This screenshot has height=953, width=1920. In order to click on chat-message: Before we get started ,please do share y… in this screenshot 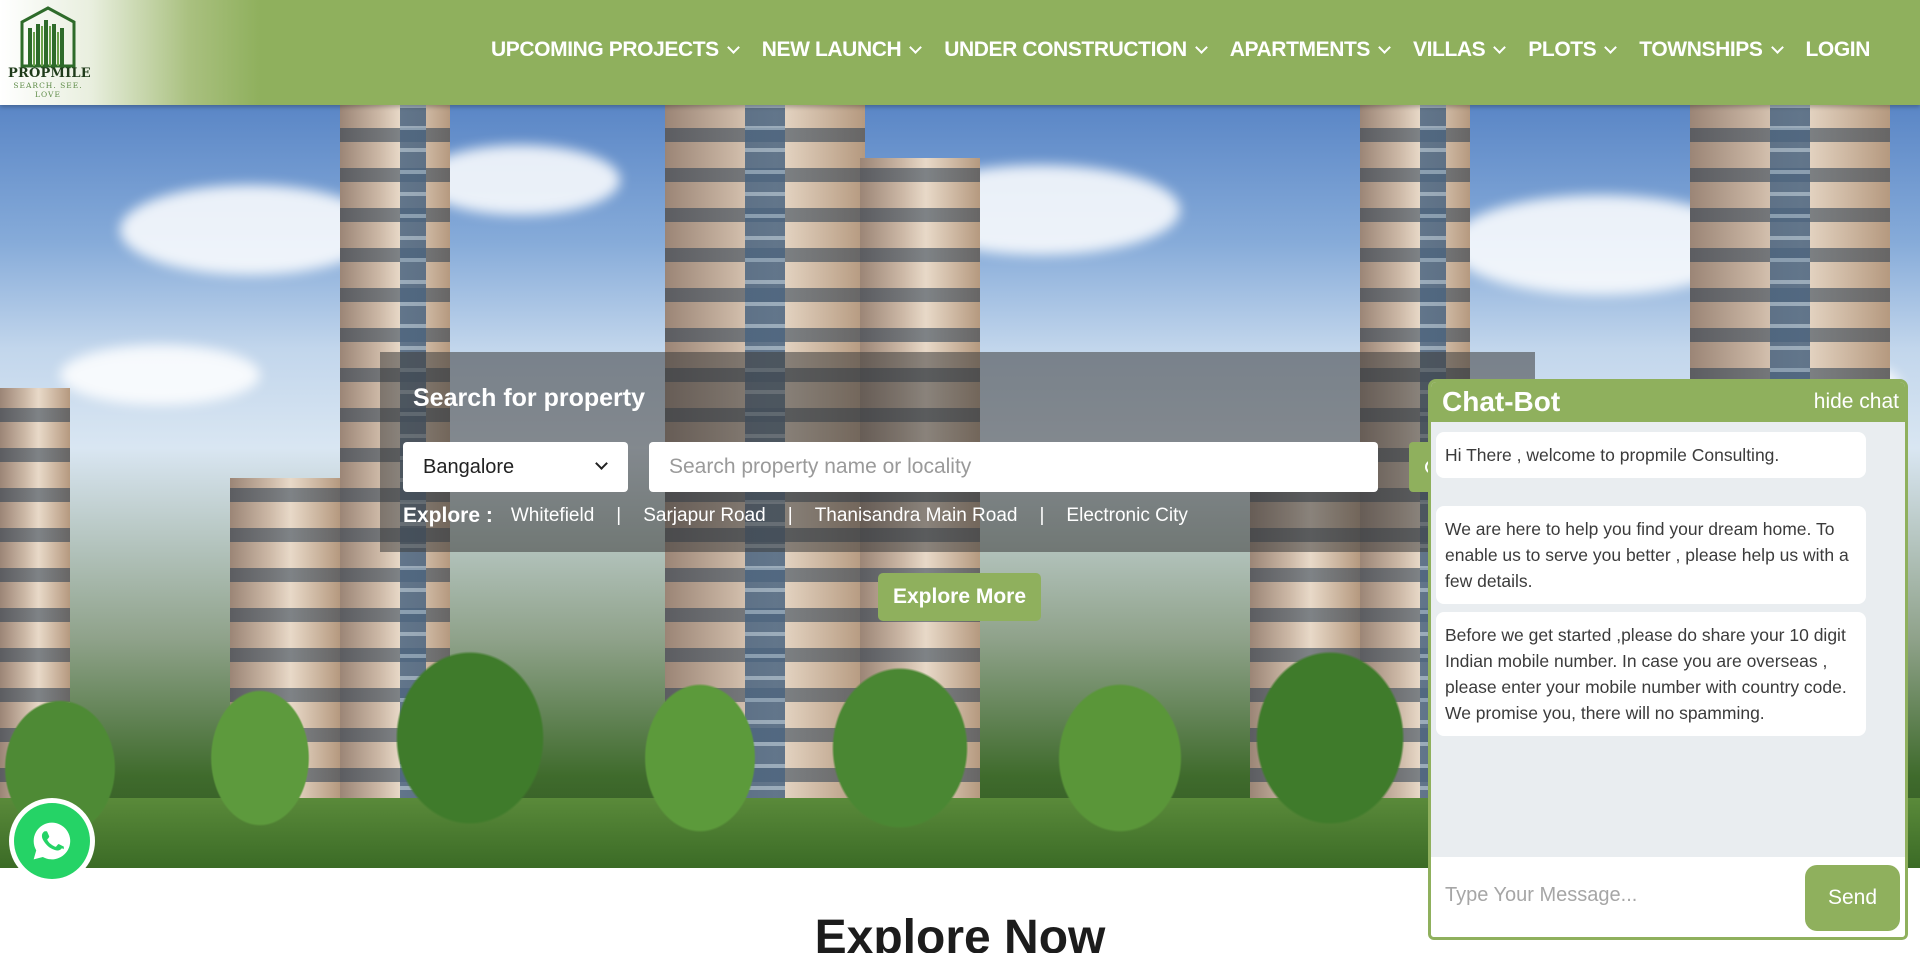, I will do `click(1651, 674)`.